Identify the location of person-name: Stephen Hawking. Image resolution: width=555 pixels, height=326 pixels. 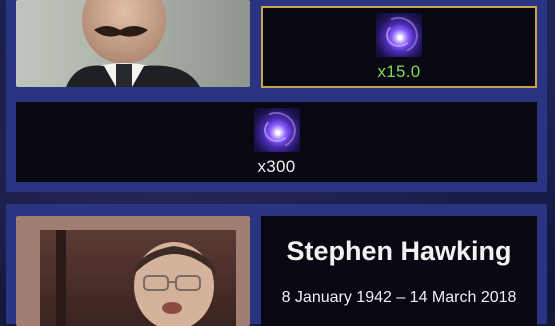
(399, 251).